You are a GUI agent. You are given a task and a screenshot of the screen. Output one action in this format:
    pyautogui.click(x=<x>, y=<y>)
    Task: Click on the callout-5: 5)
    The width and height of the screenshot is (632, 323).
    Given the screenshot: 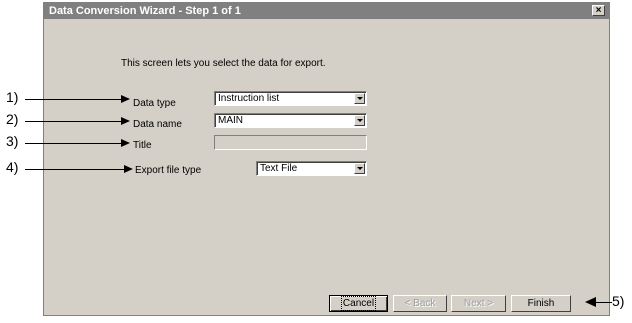 What is the action you would take?
    pyautogui.click(x=618, y=301)
    